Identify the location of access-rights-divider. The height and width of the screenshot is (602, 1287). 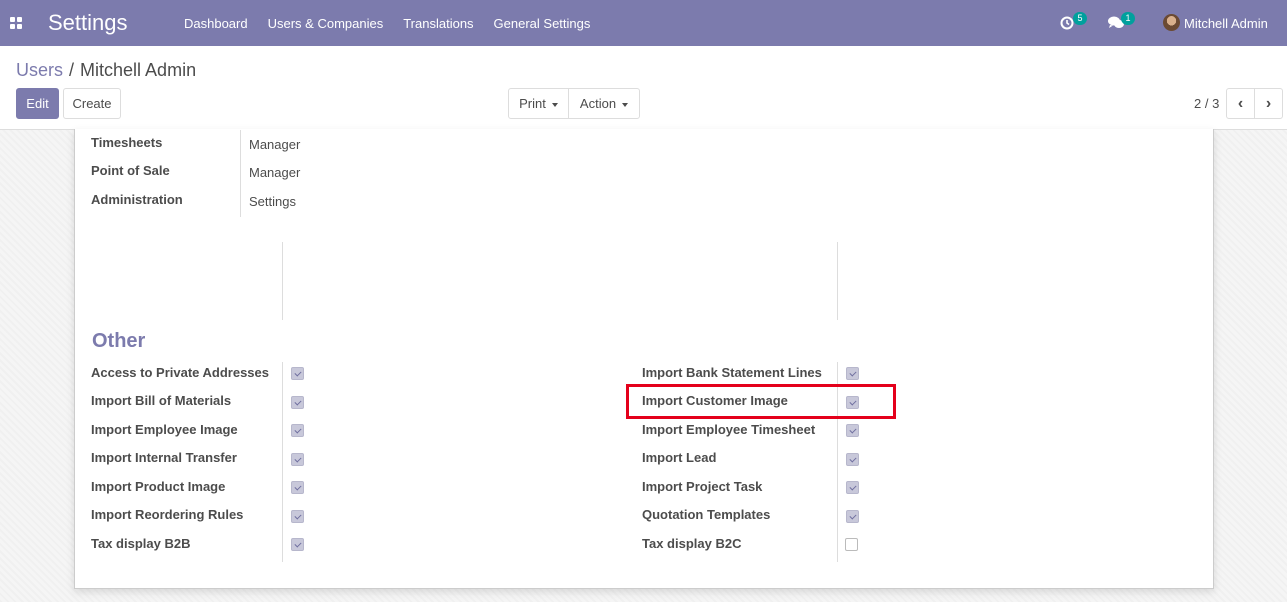
(240, 173).